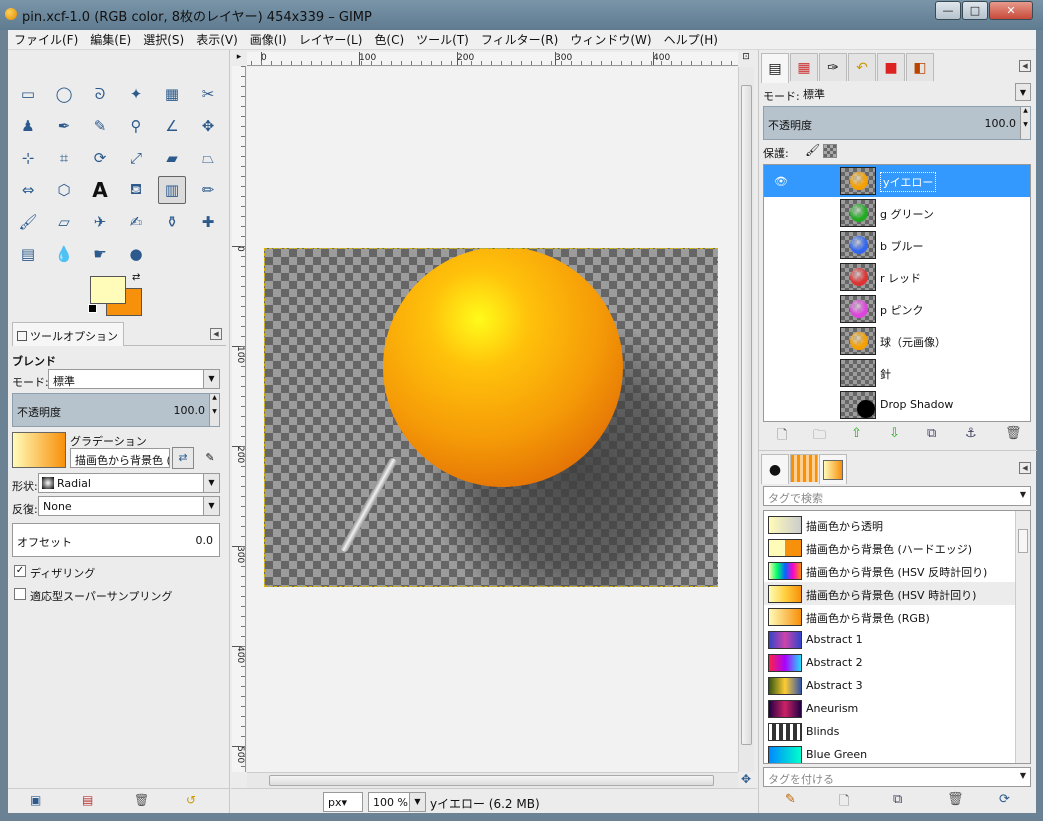  Describe the element at coordinates (183, 458) in the screenshot. I see `reverse-gradient-button: ⇄` at that location.